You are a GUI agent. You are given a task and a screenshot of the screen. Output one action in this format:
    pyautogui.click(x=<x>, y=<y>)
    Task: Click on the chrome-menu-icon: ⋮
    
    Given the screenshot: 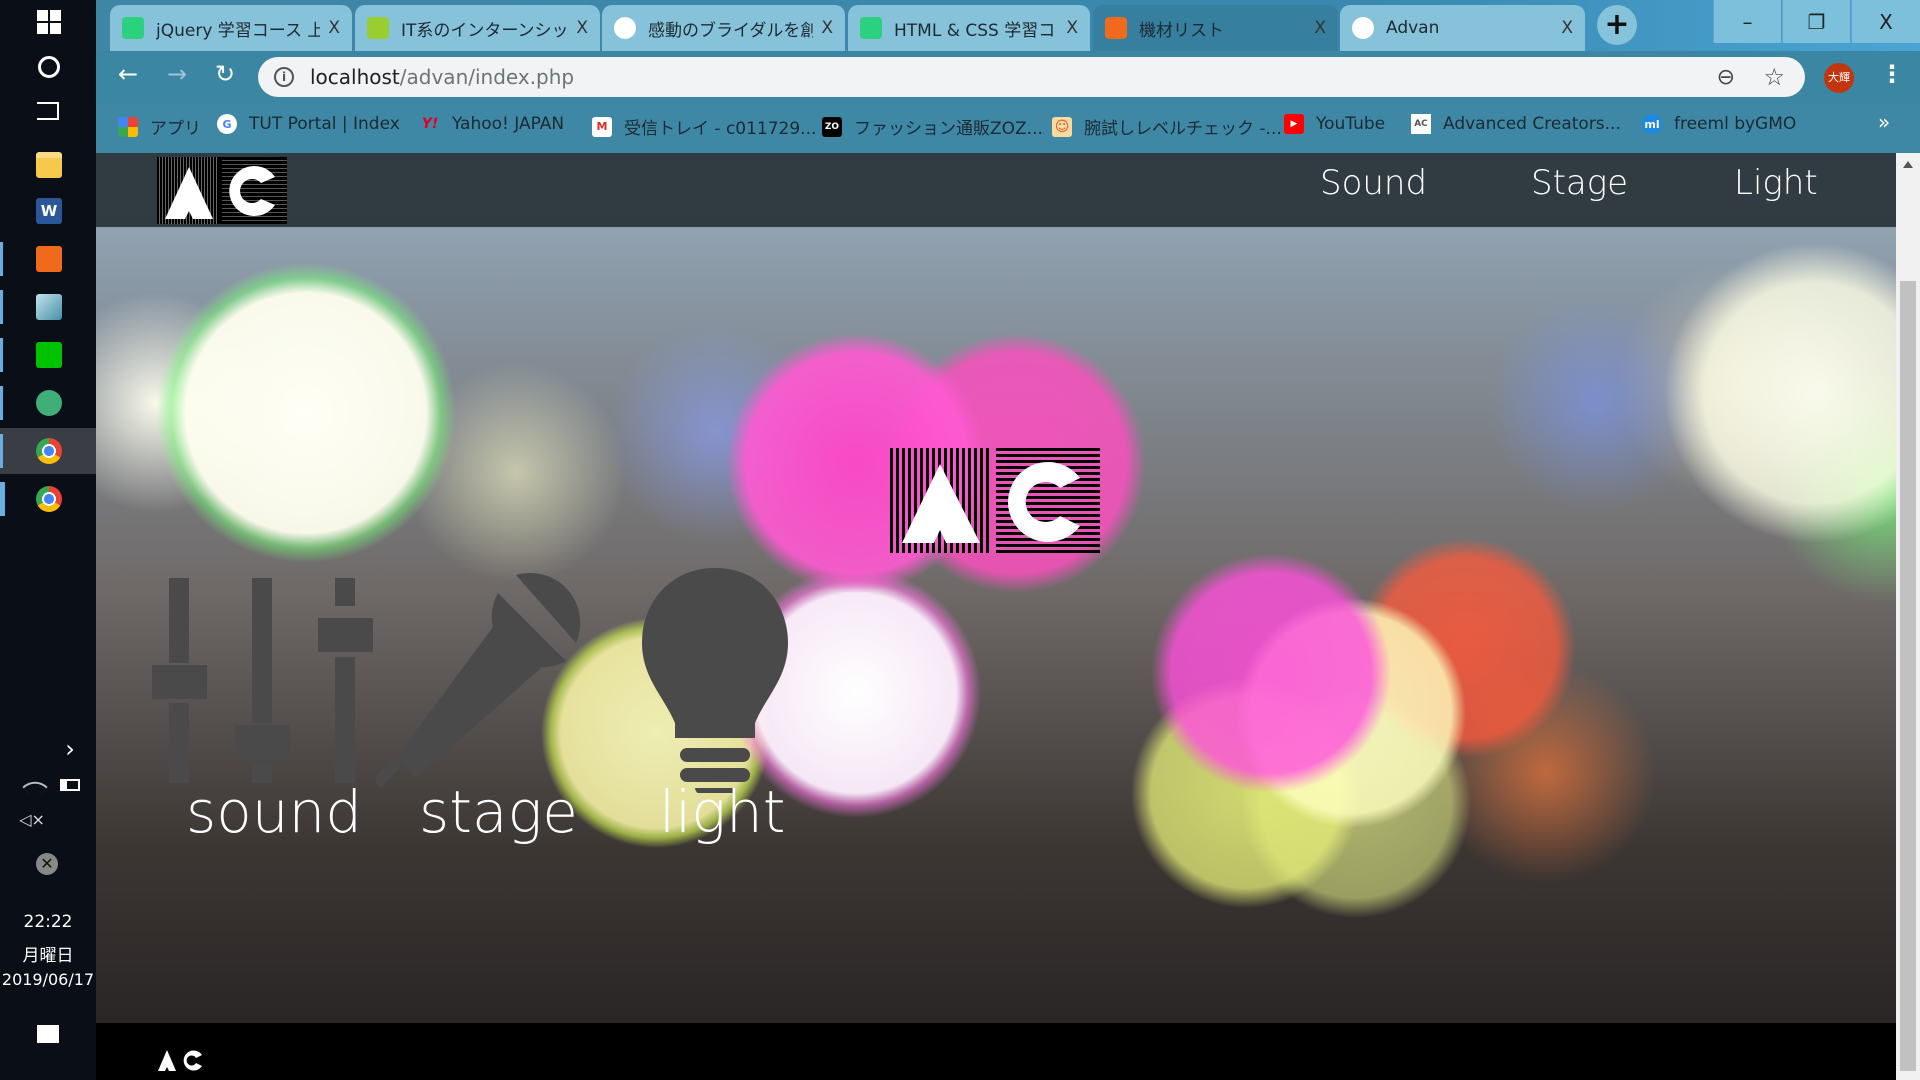 What is the action you would take?
    pyautogui.click(x=1892, y=74)
    